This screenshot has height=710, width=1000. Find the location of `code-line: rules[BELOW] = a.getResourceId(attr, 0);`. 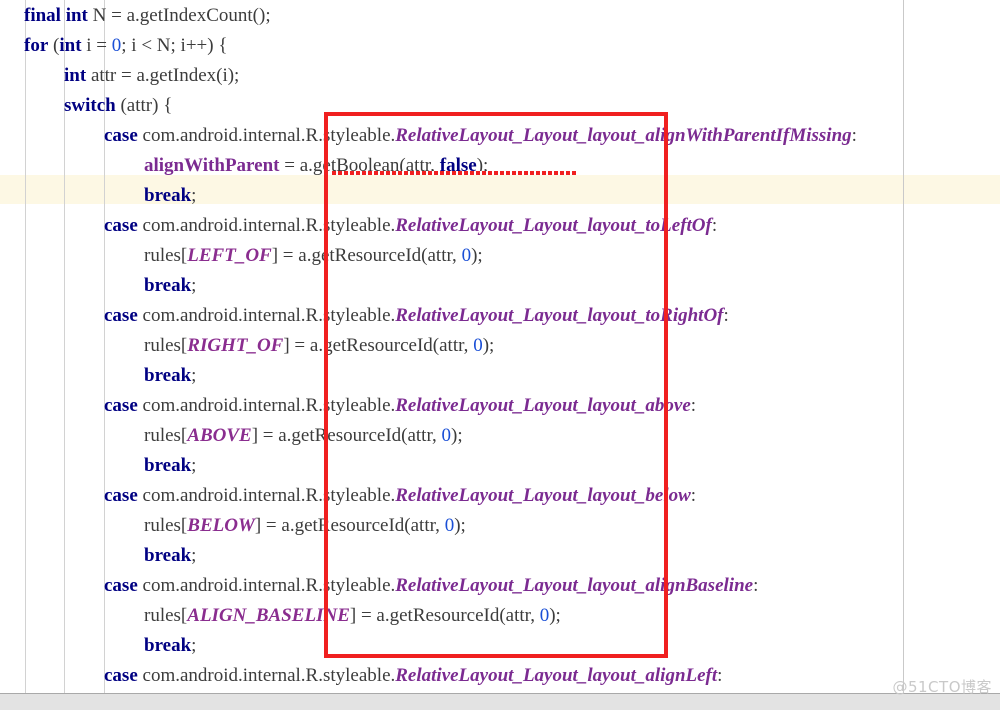

code-line: rules[BELOW] = a.getResourceId(attr, 0); is located at coordinates (500, 526).